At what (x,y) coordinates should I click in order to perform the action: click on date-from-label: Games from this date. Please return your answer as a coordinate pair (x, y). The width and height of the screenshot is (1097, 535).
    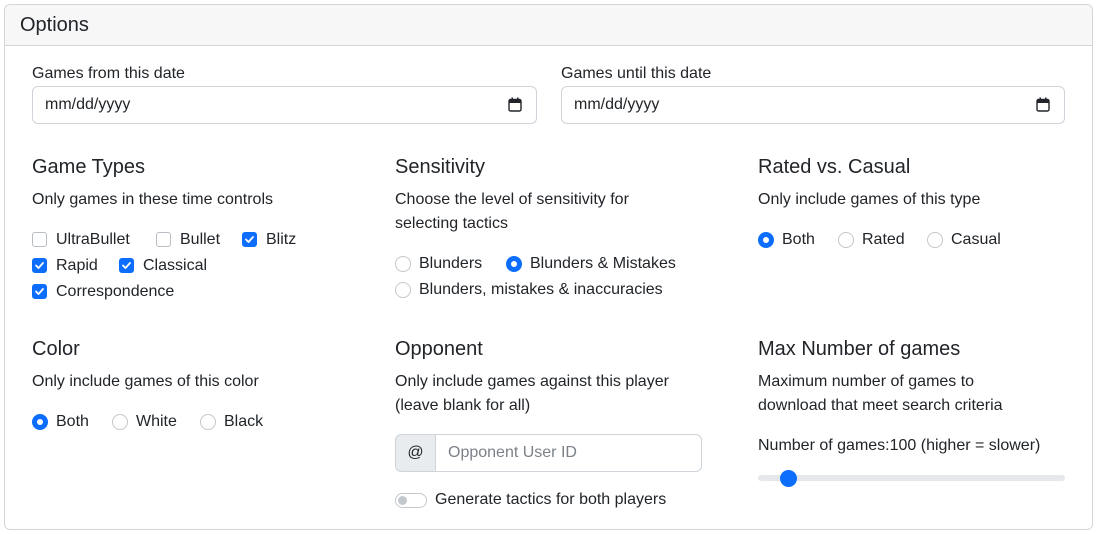
    Looking at the image, I should click on (108, 73).